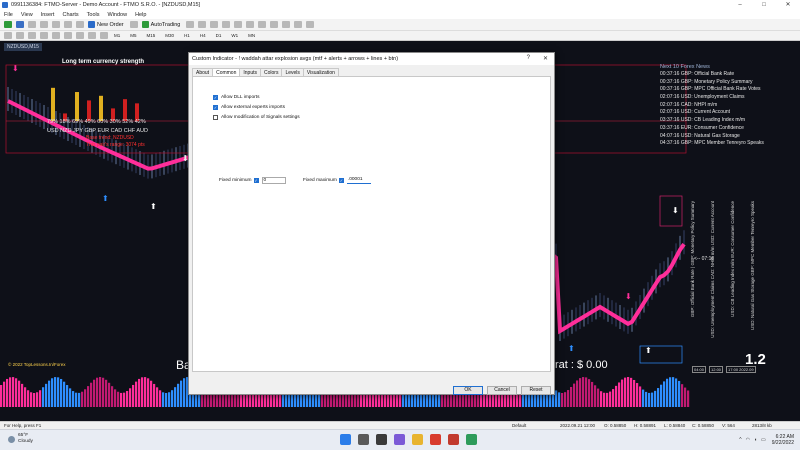 The height and width of the screenshot is (450, 800). What do you see at coordinates (8, 35) in the screenshot?
I see `cursor-icon` at bounding box center [8, 35].